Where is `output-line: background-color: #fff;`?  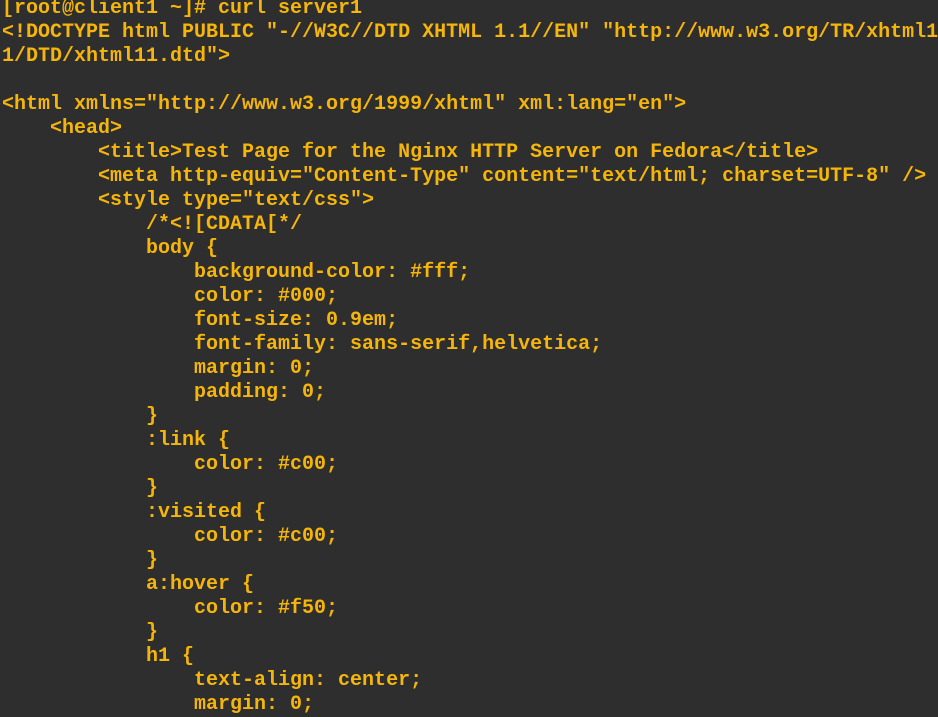
output-line: background-color: #fff; is located at coordinates (236, 272).